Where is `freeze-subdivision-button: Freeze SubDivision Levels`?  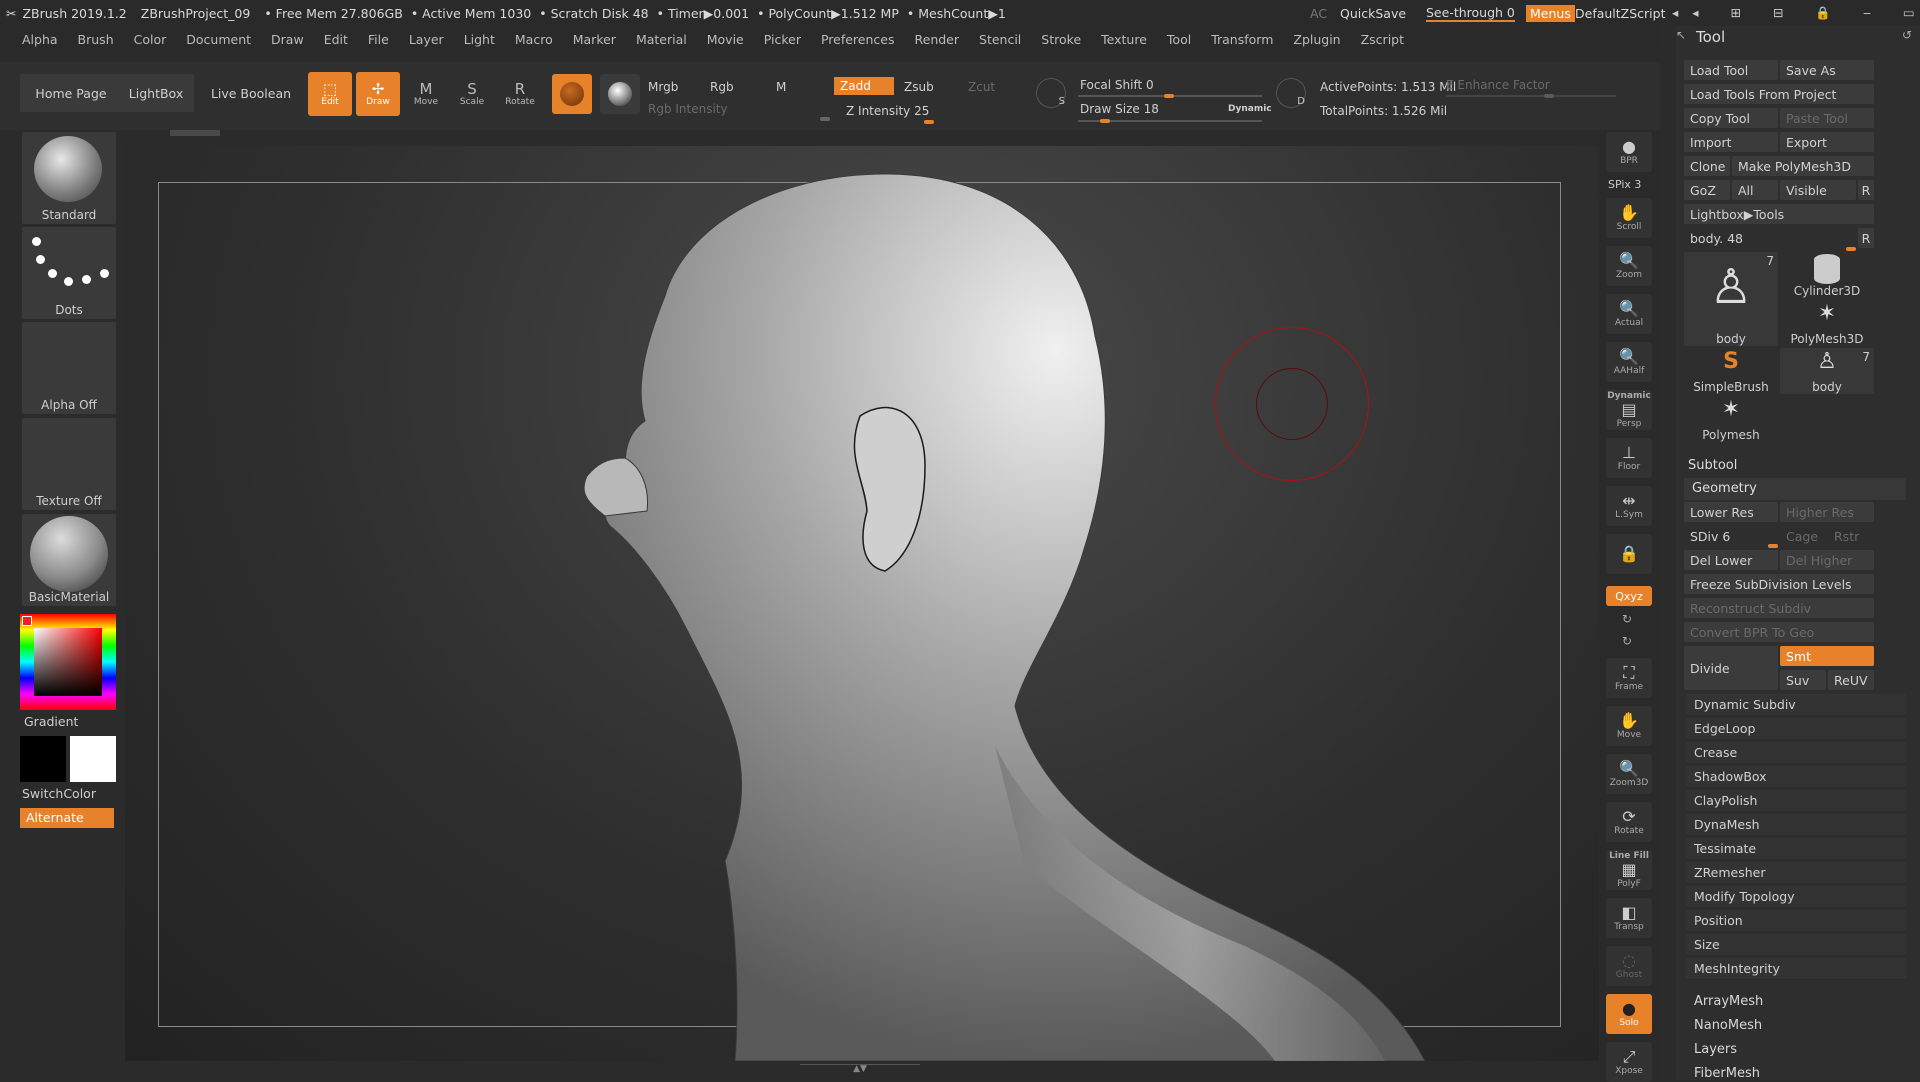
freeze-subdivision-button: Freeze SubDivision Levels is located at coordinates (1779, 584).